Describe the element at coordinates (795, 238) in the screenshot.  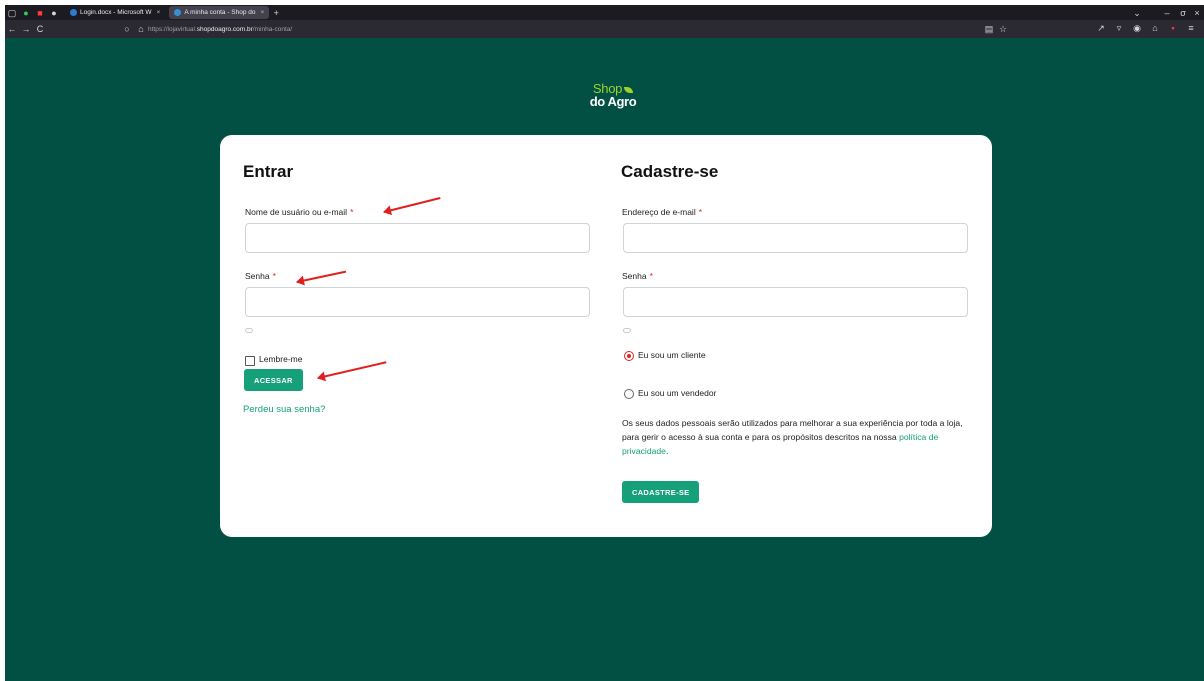
I see `email-input` at that location.